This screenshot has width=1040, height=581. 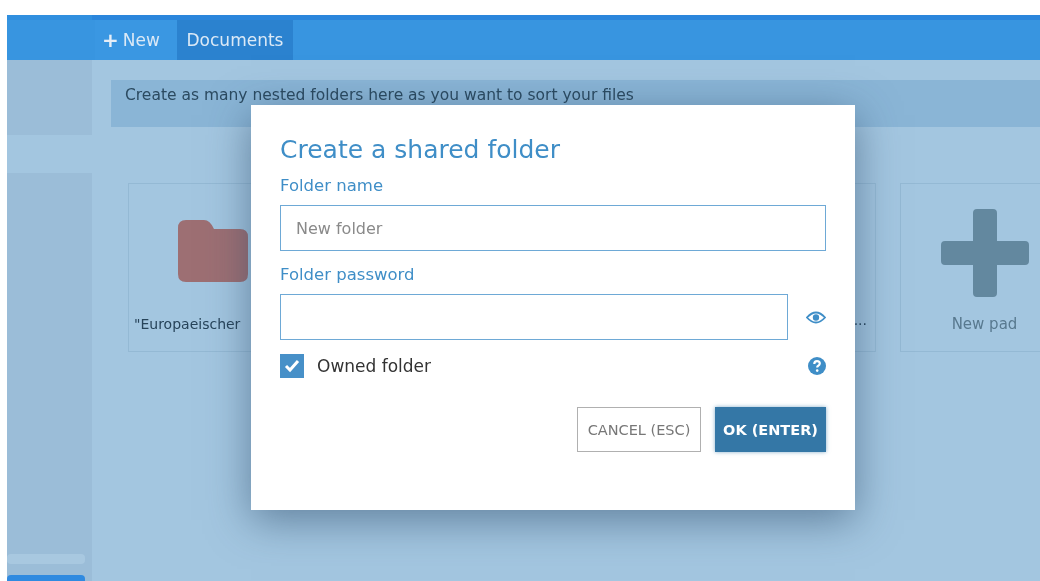 I want to click on ok-button: OK (ENTER), so click(x=770, y=429).